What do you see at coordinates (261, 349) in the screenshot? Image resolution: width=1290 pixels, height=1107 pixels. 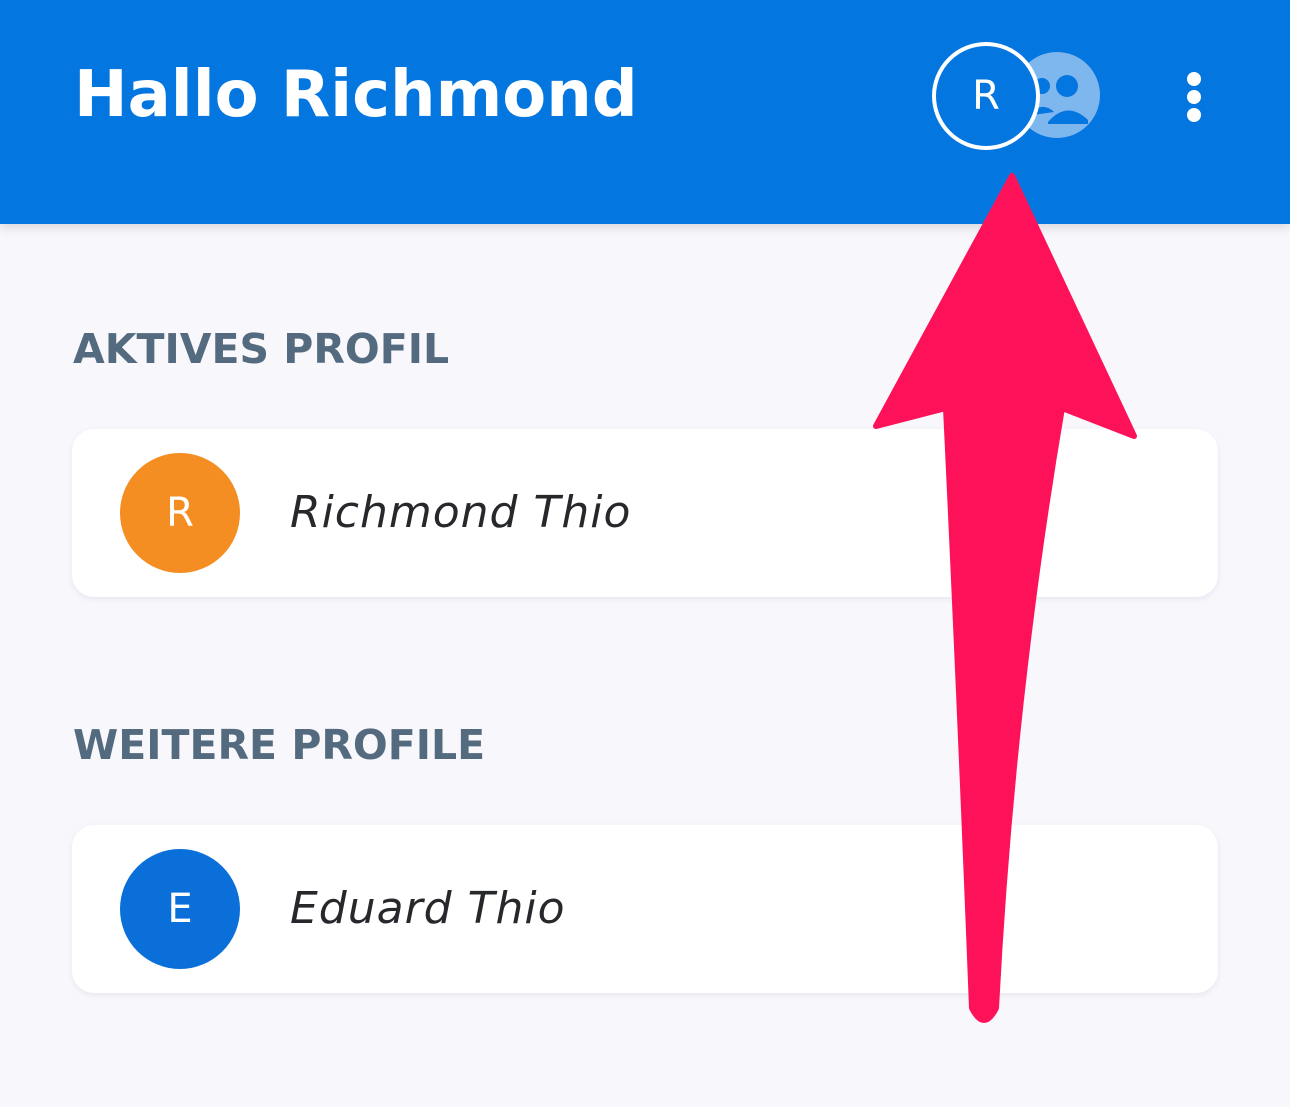 I see `section-label-active: AKTIVES PROFIL` at bounding box center [261, 349].